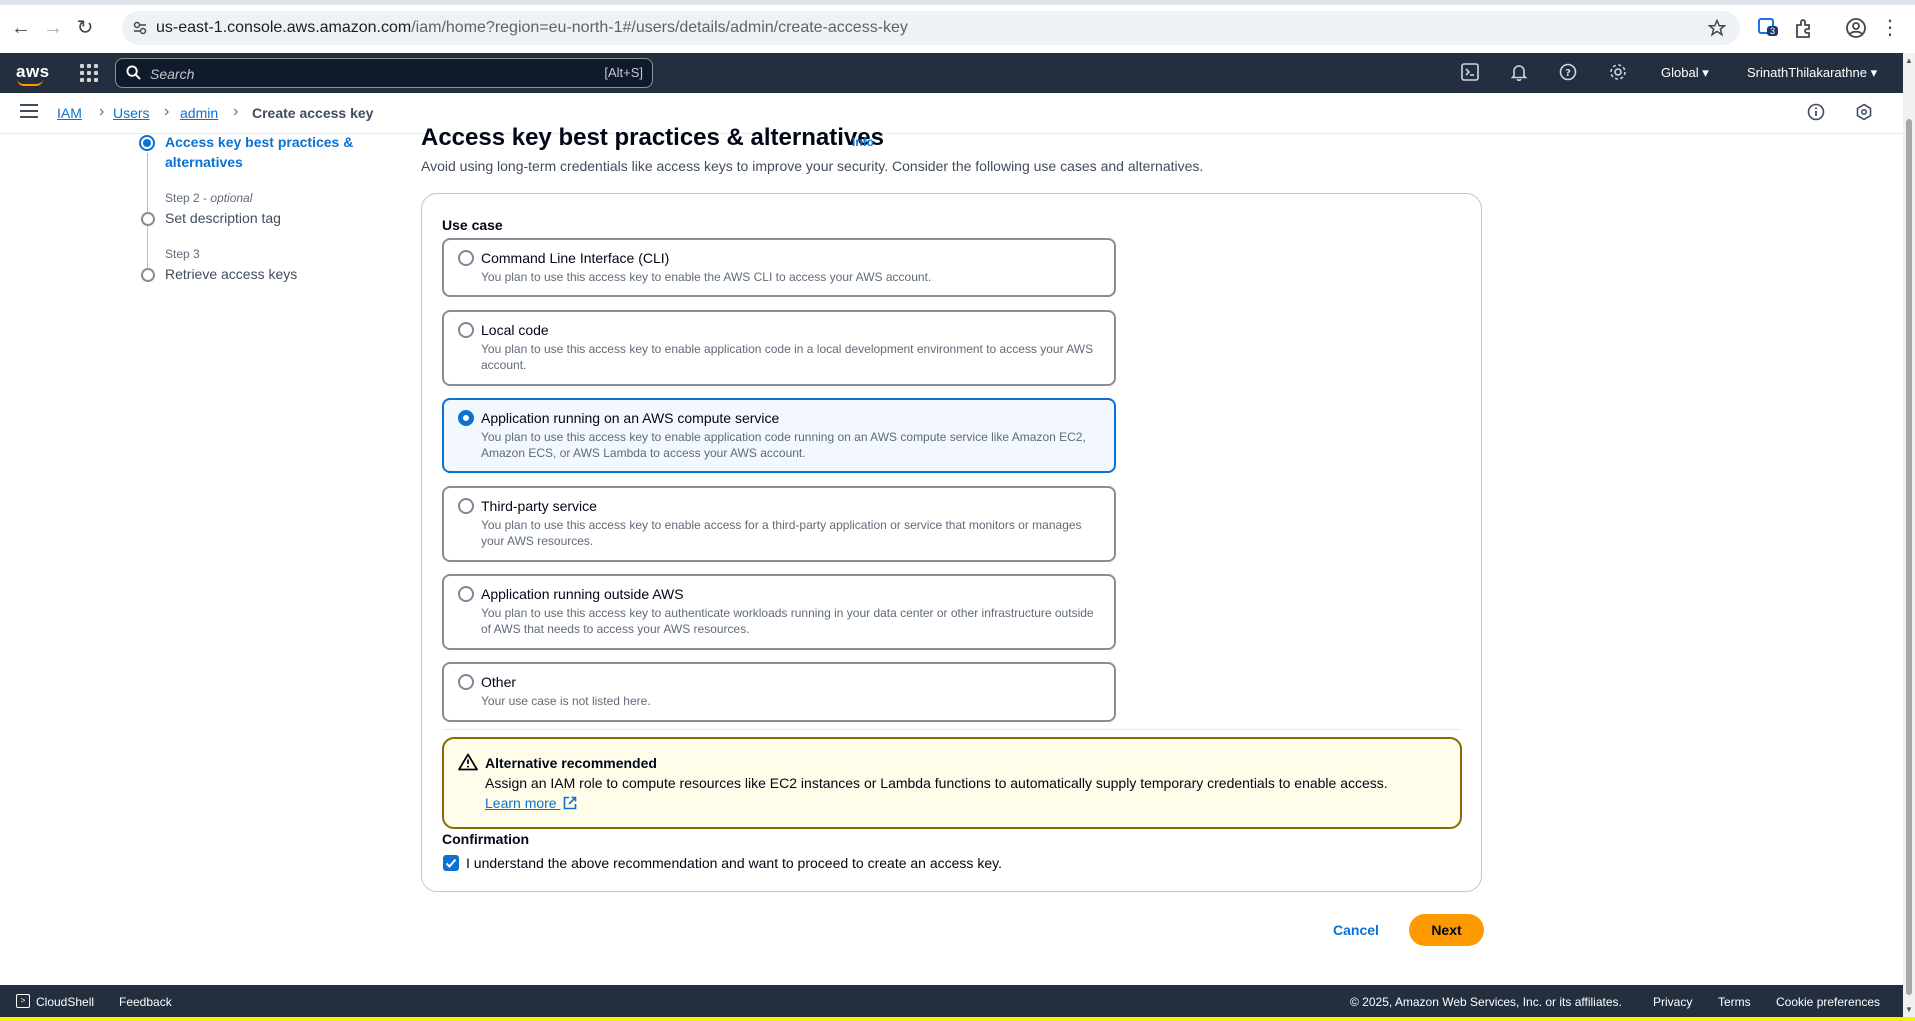 This screenshot has width=1915, height=1021. Describe the element at coordinates (131, 113) in the screenshot. I see `breadcrumb-users: Users` at that location.